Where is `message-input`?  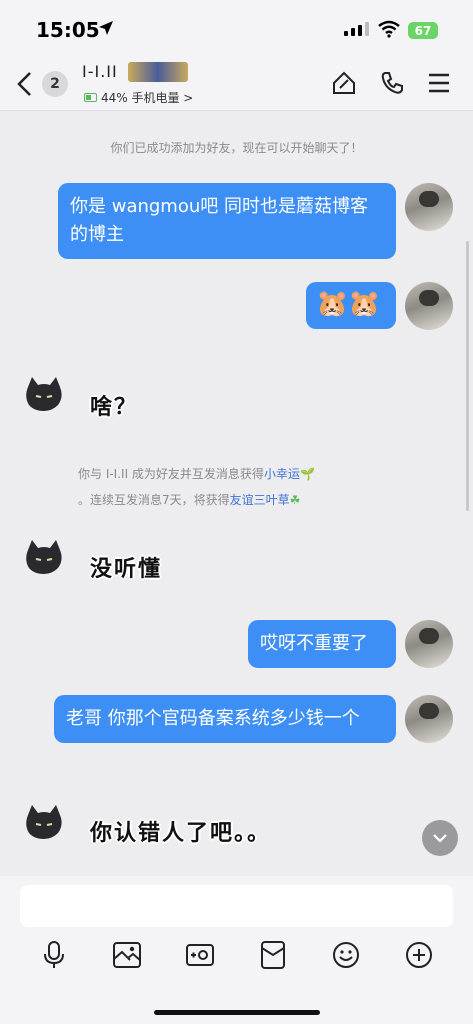 message-input is located at coordinates (236, 906).